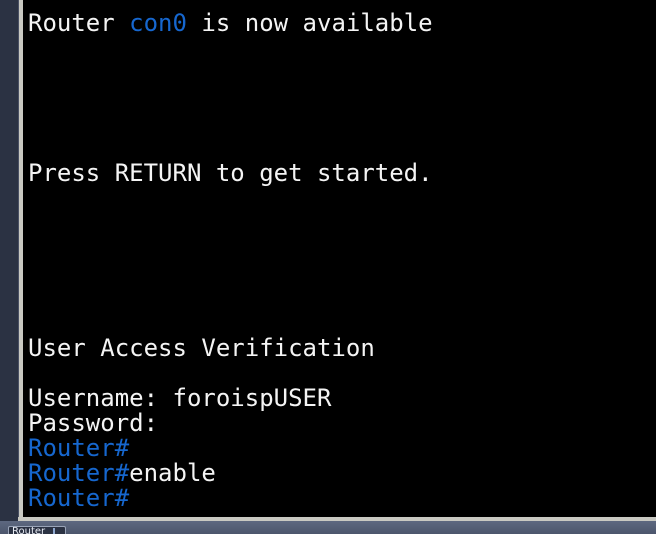 This screenshot has width=656, height=534. What do you see at coordinates (342, 423) in the screenshot?
I see `line-password: Password:` at bounding box center [342, 423].